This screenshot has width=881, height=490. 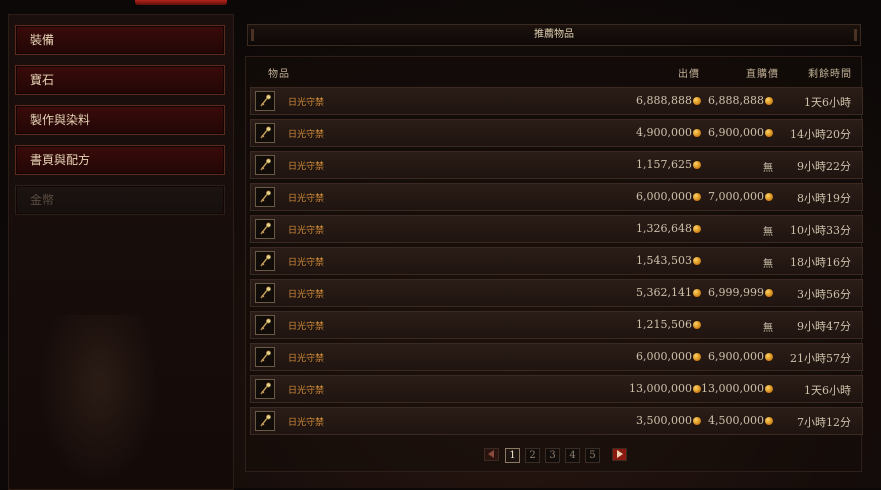 What do you see at coordinates (732, 388) in the screenshot?
I see `buyout-value: 13,000,000` at bounding box center [732, 388].